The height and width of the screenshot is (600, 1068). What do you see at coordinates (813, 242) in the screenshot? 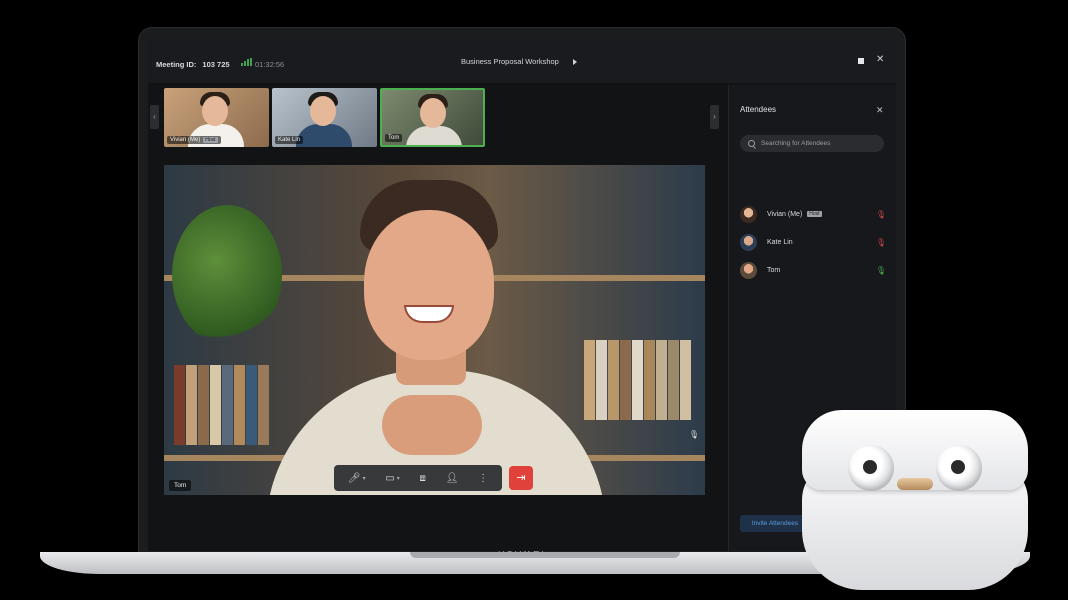
I see `attendee-row: Kate Lin 🎙` at bounding box center [813, 242].